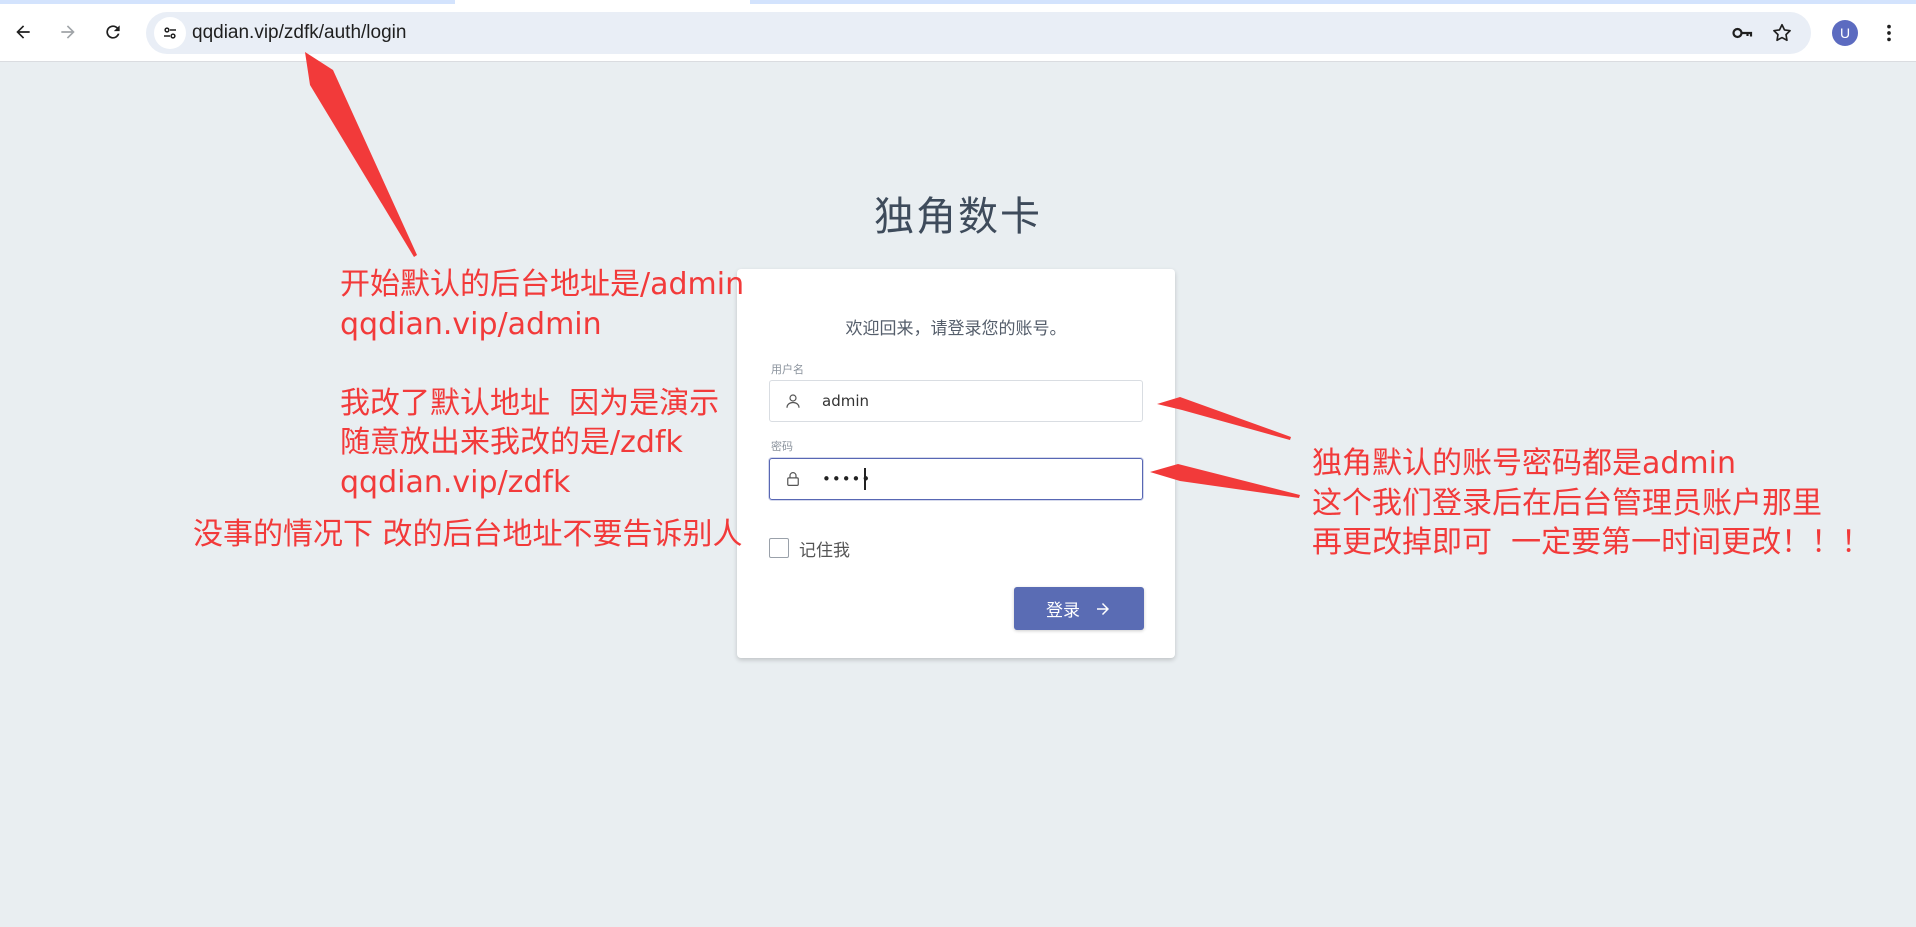 This screenshot has height=927, width=1916. What do you see at coordinates (361, 154) in the screenshot?
I see `arrow-to-url` at bounding box center [361, 154].